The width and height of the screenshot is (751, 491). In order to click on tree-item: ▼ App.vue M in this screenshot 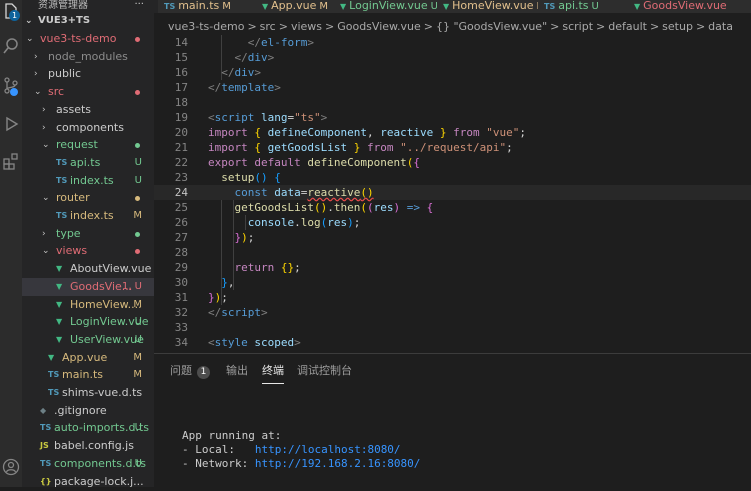, I will do `click(88, 358)`.